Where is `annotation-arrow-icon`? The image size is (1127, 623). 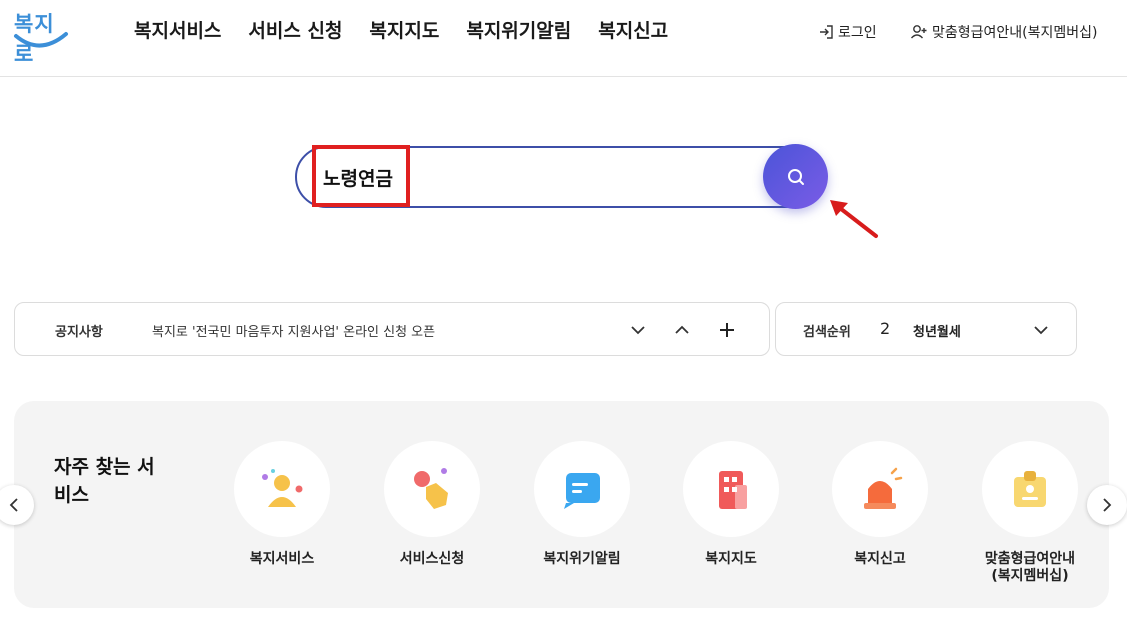
annotation-arrow-icon is located at coordinates (854, 219).